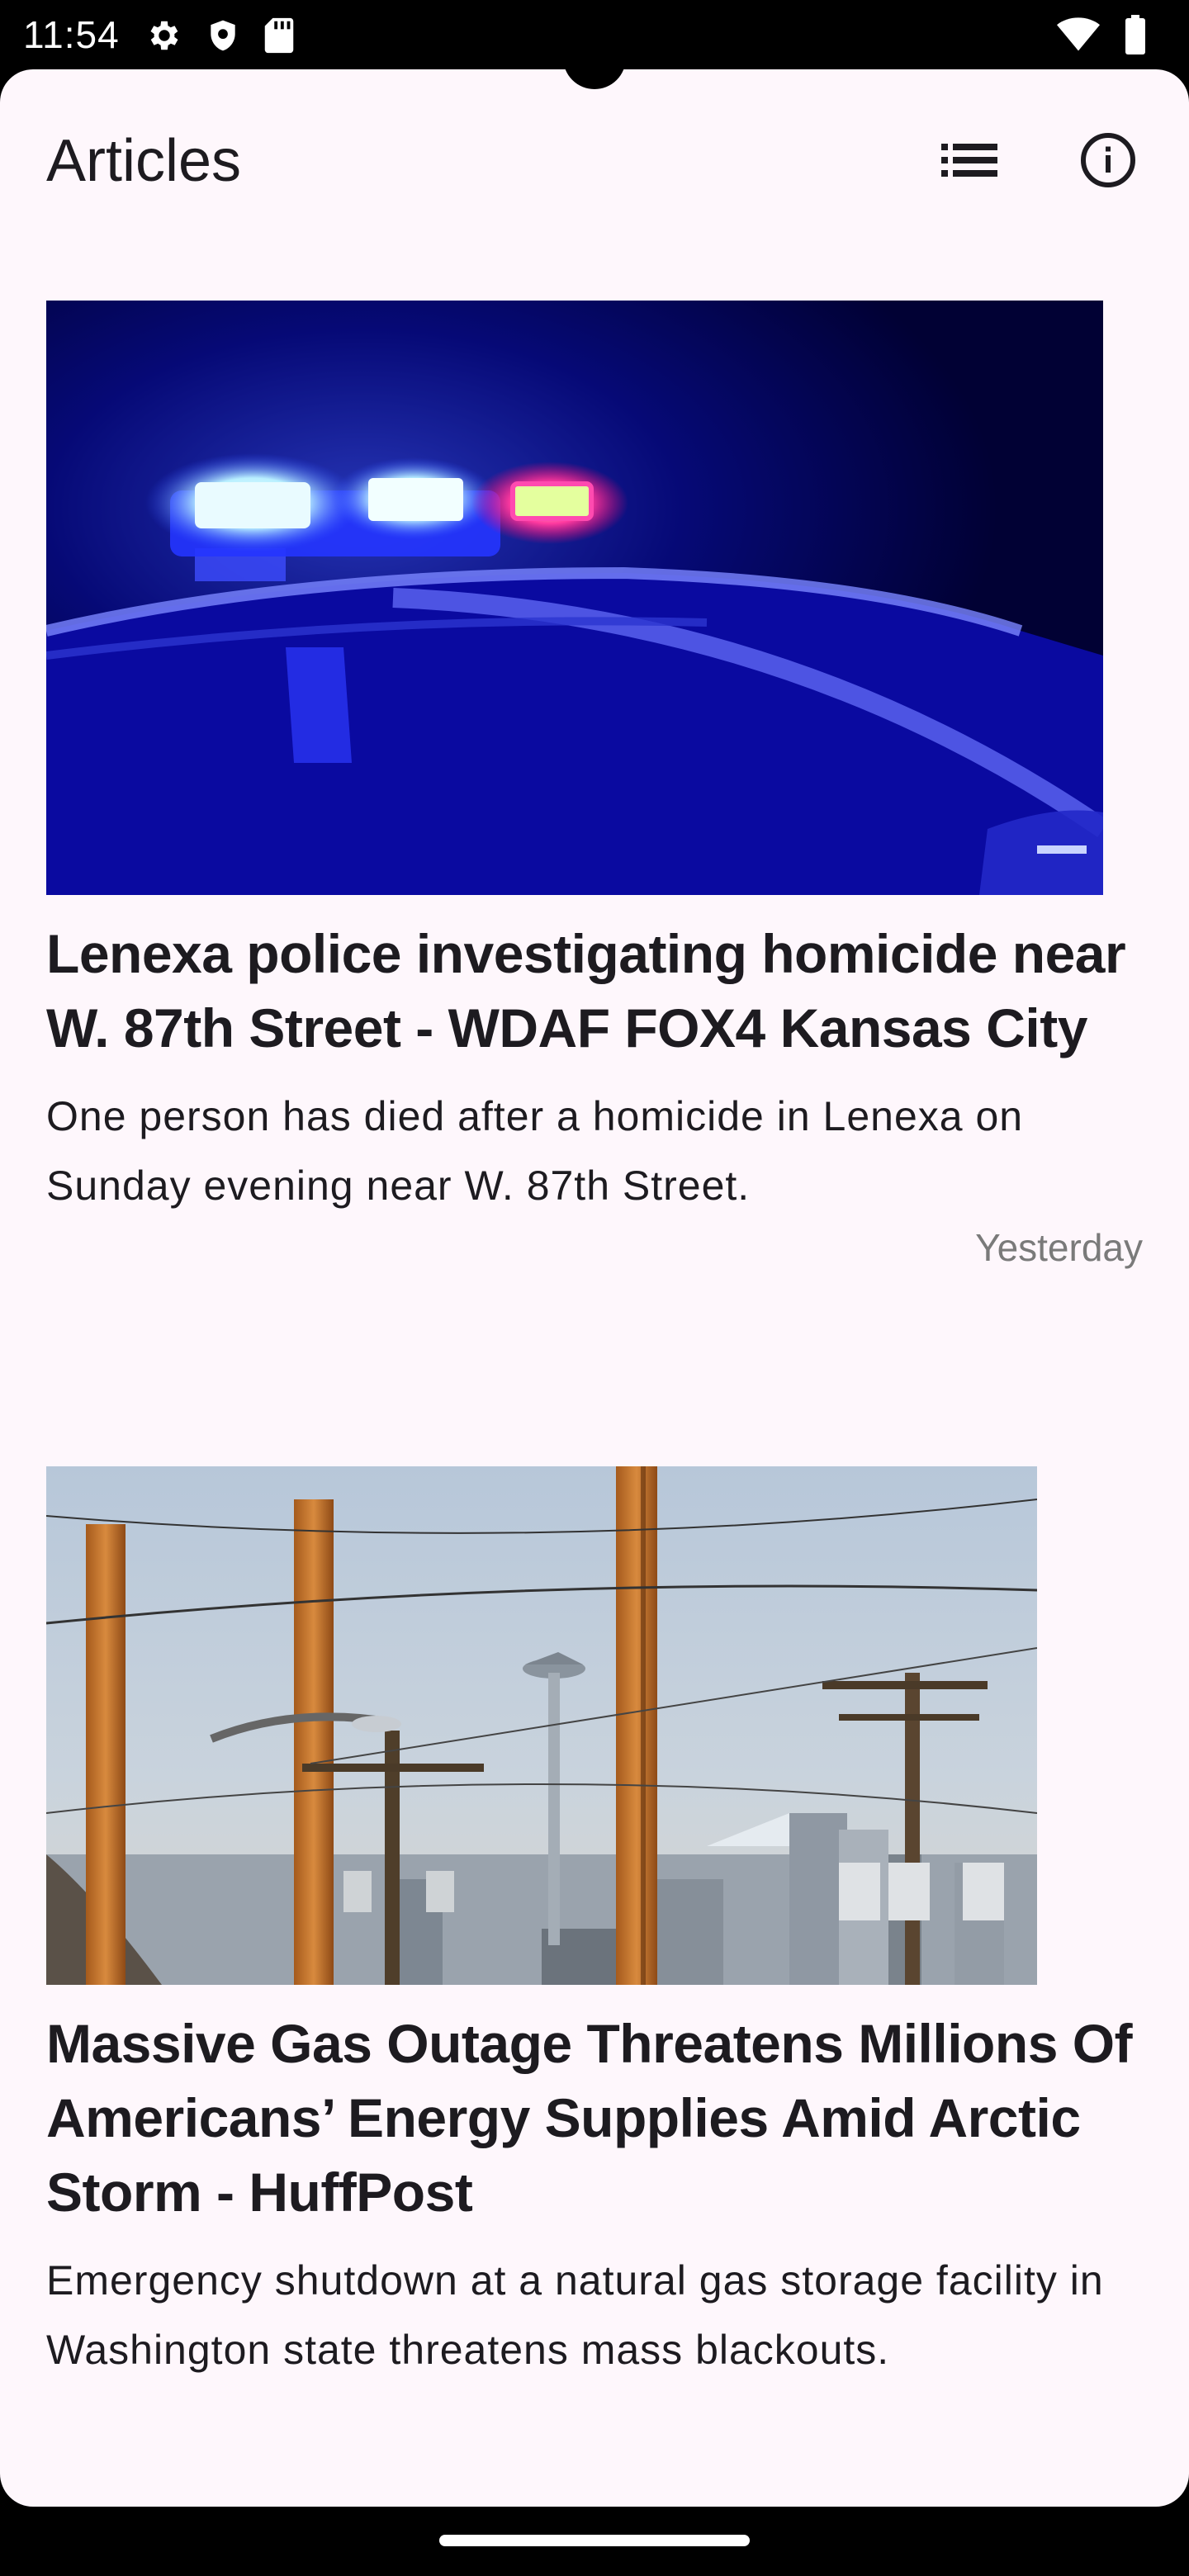  I want to click on app-bar: Articles, so click(594, 163).